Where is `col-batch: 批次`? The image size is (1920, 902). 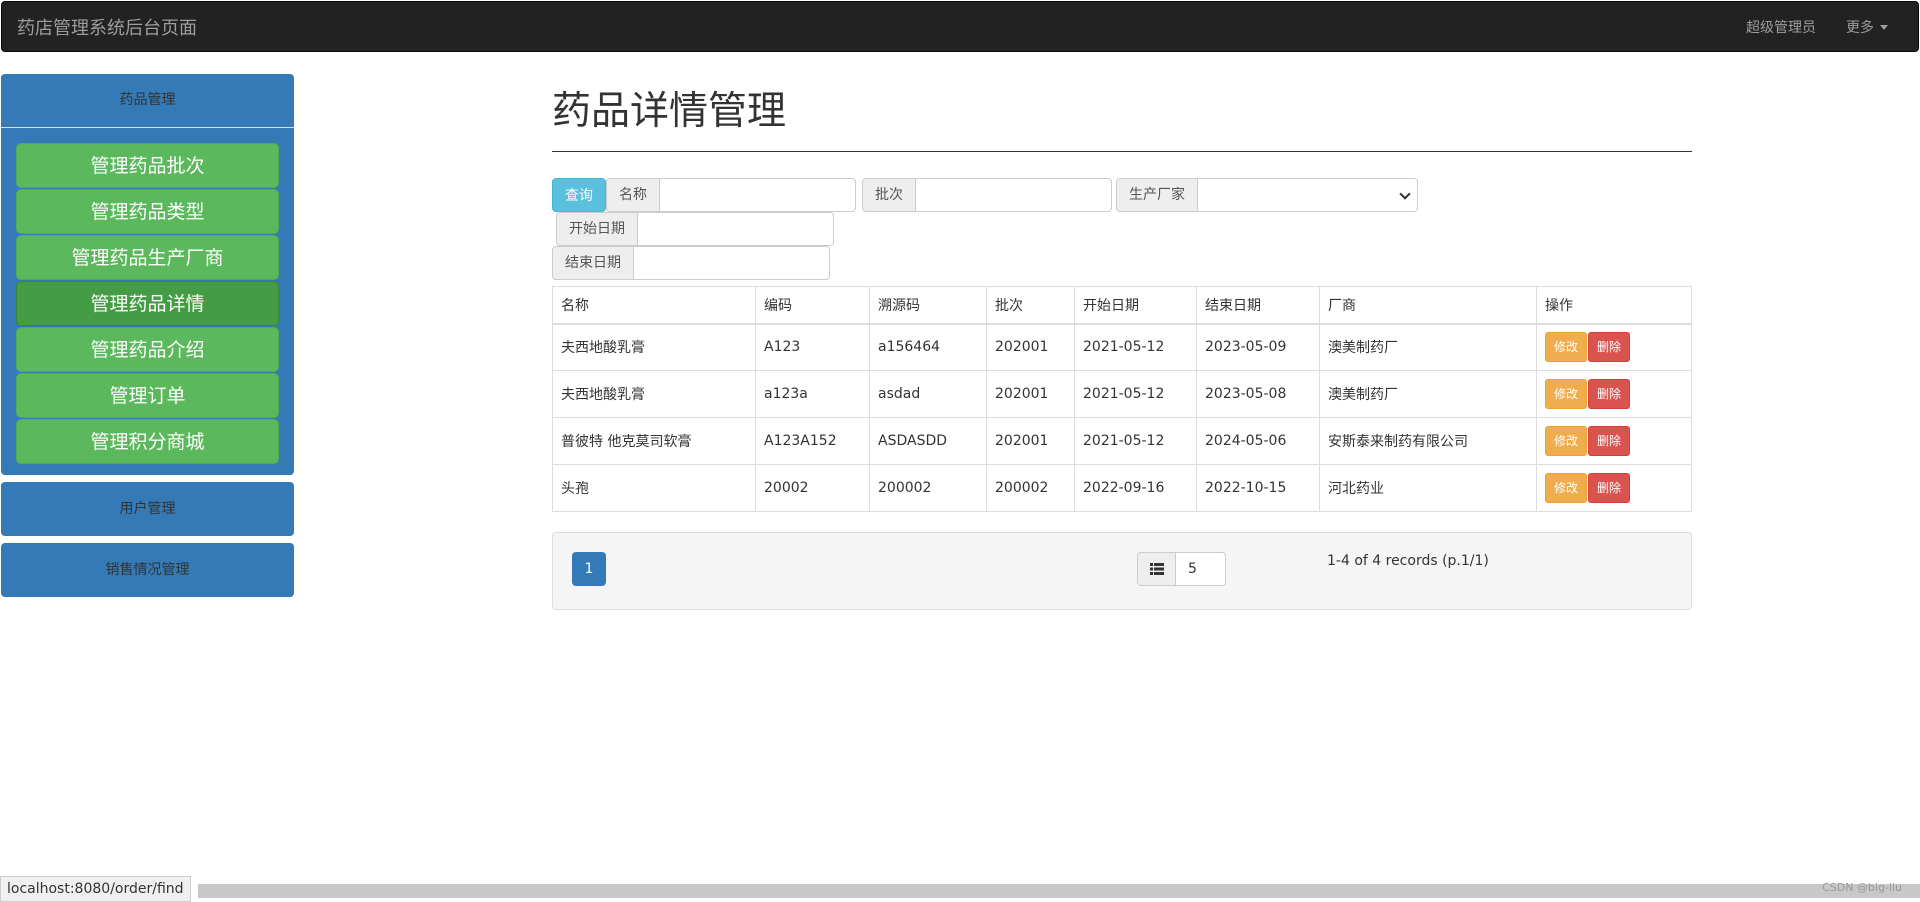 col-batch: 批次 is located at coordinates (1030, 305).